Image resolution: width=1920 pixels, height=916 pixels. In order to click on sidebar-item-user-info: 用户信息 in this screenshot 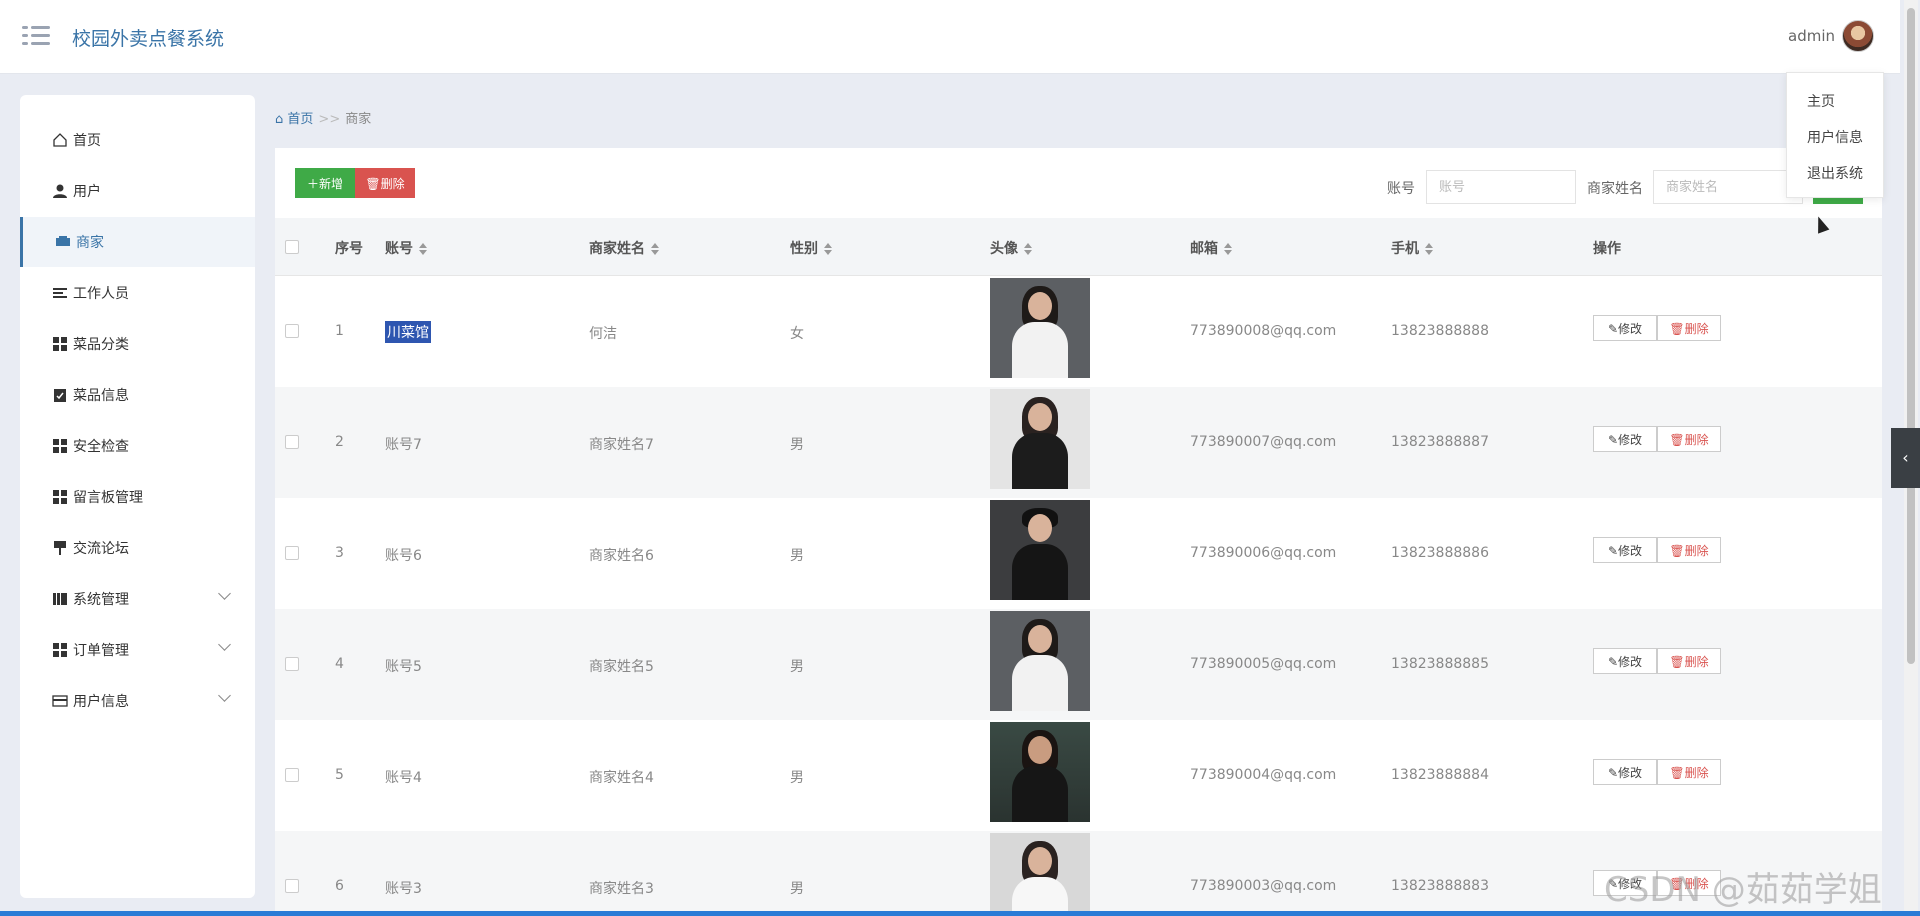, I will do `click(137, 701)`.